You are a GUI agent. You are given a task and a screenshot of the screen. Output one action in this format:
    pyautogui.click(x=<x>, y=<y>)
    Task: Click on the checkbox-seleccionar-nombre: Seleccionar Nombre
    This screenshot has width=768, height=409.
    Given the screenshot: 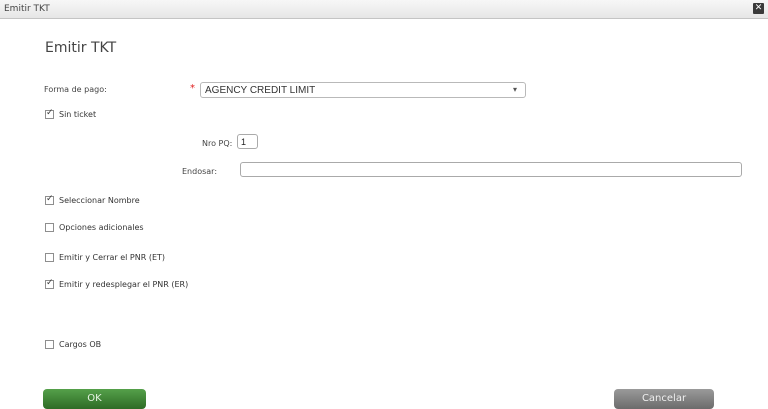 What is the action you would take?
    pyautogui.click(x=92, y=199)
    